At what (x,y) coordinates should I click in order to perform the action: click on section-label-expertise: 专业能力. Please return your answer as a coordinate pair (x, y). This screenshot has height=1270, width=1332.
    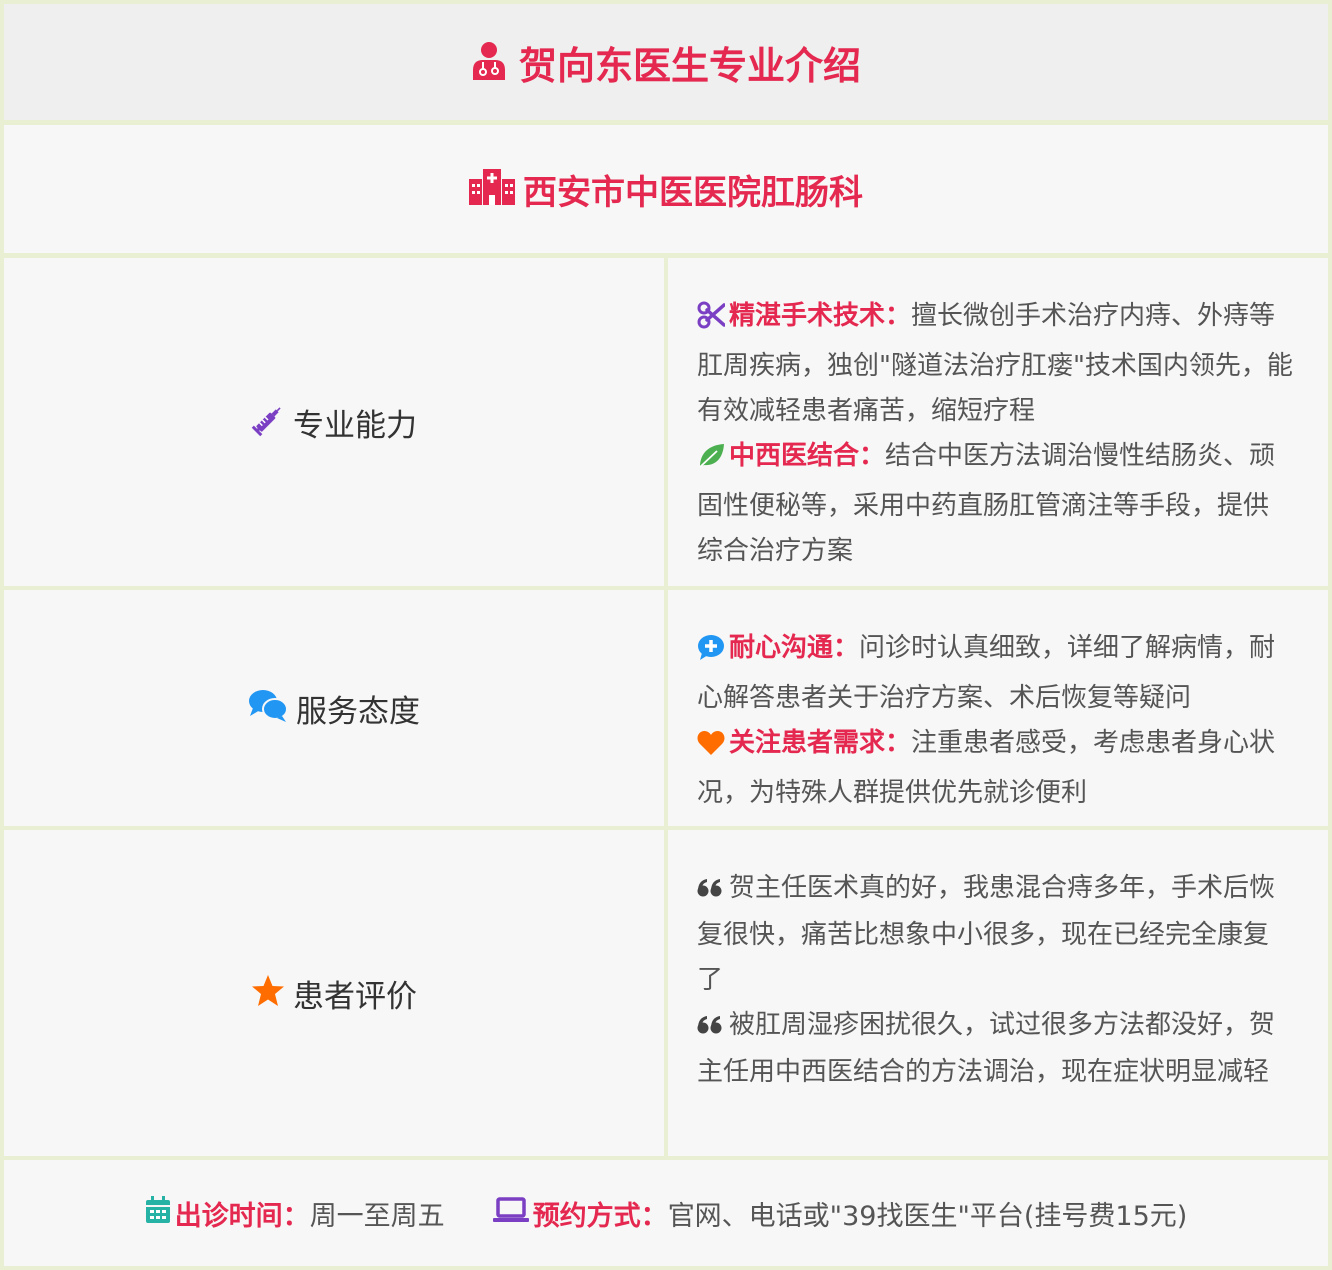
    Looking at the image, I should click on (334, 422).